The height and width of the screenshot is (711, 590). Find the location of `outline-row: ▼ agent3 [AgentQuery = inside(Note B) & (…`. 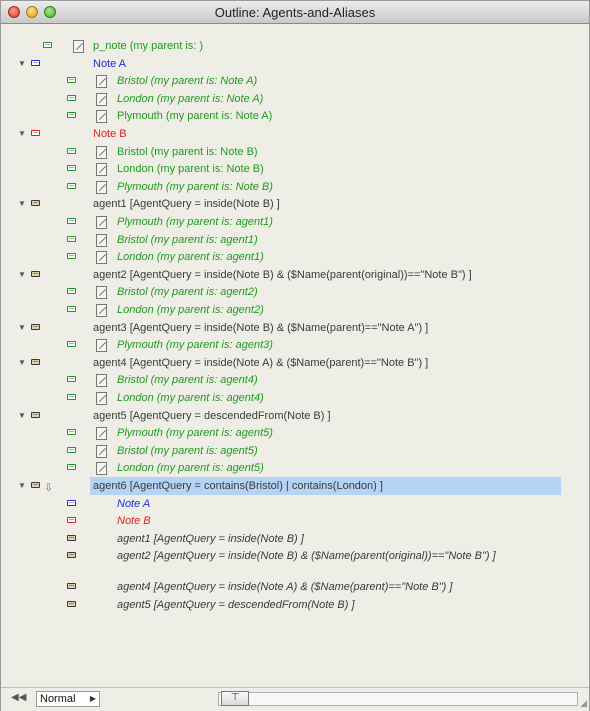

outline-row: ▼ agent3 [AgentQuery = inside(Note B) & (… is located at coordinates (295, 328).